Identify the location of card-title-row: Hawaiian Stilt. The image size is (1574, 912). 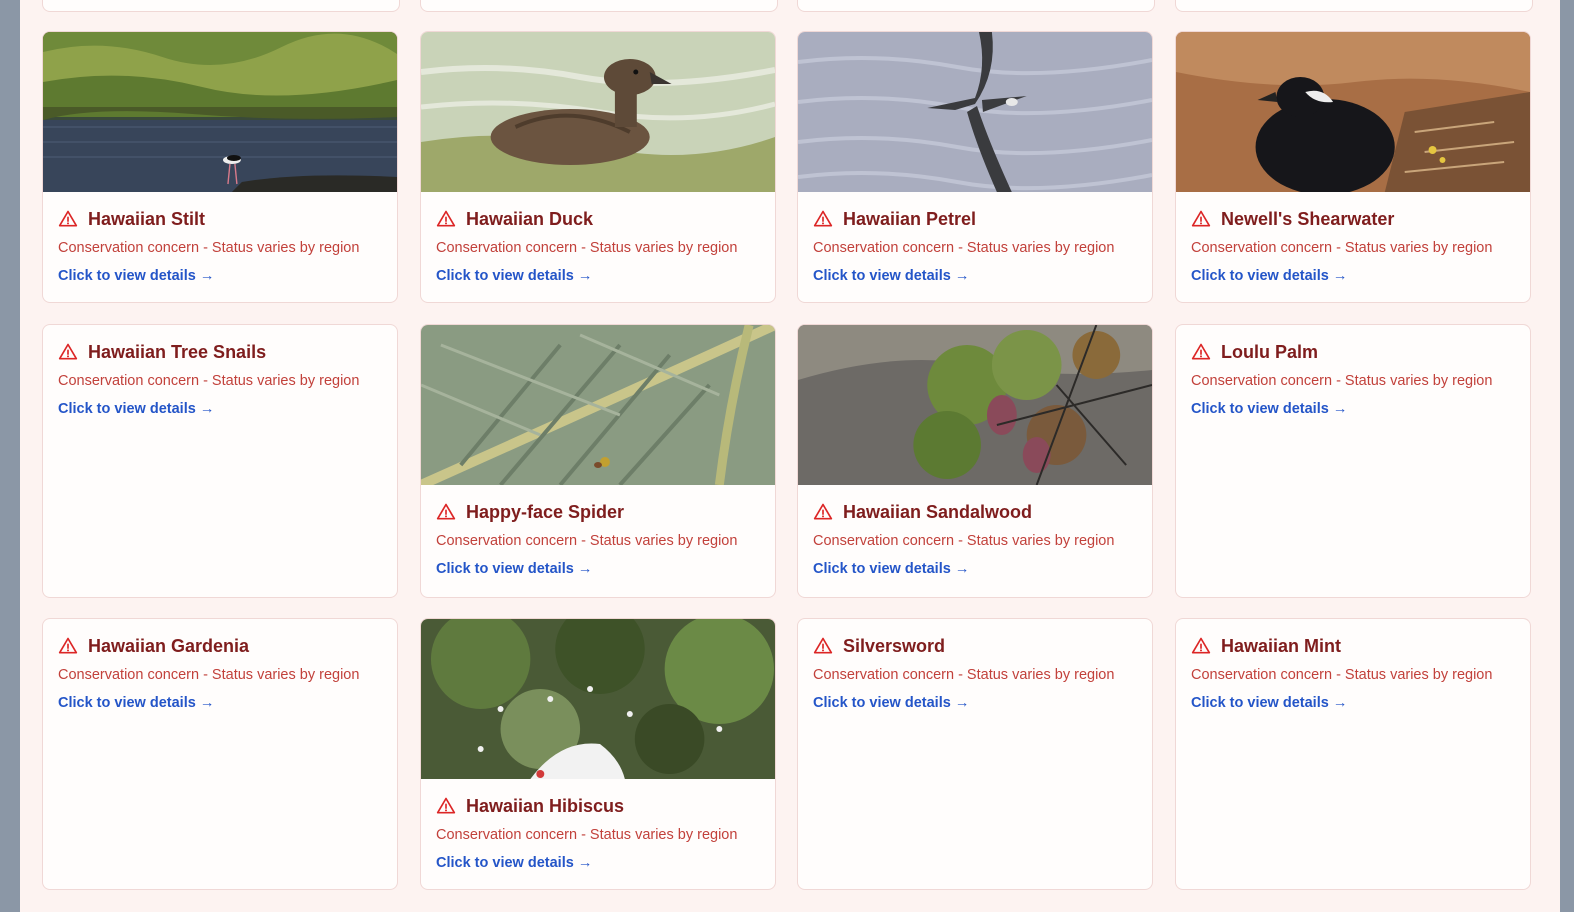
(220, 219).